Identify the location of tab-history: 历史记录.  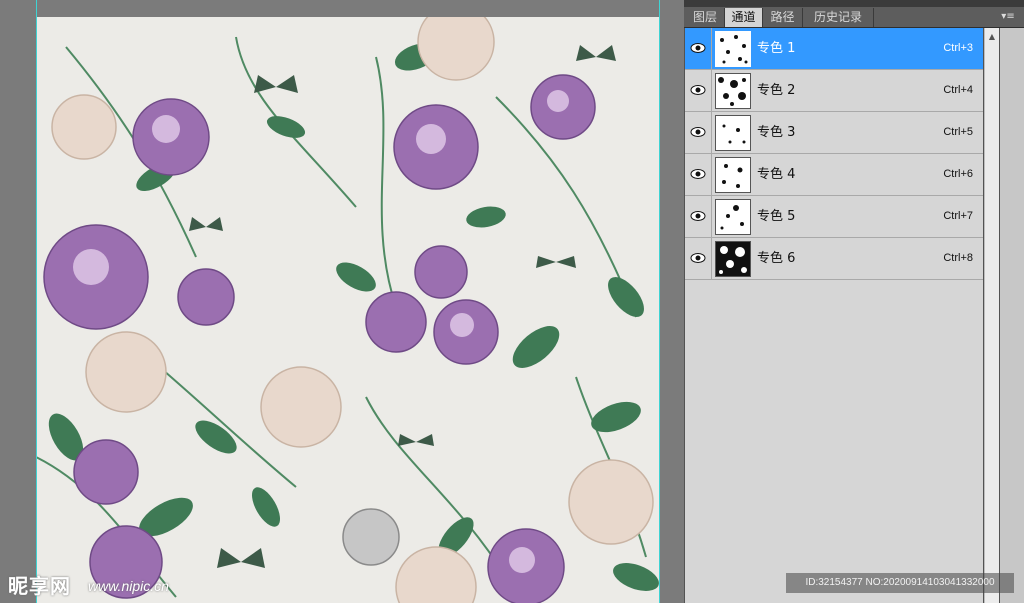
(838, 17).